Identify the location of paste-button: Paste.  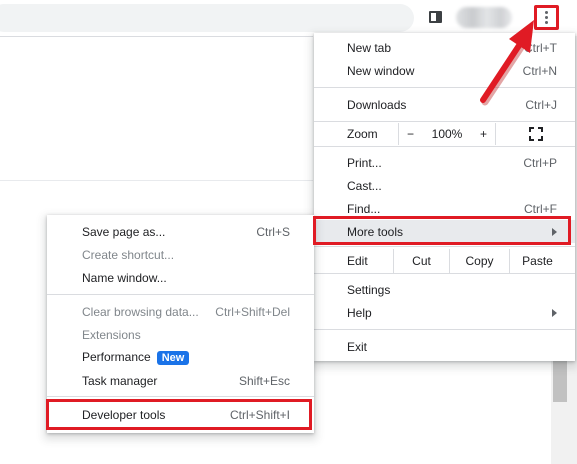
(537, 261).